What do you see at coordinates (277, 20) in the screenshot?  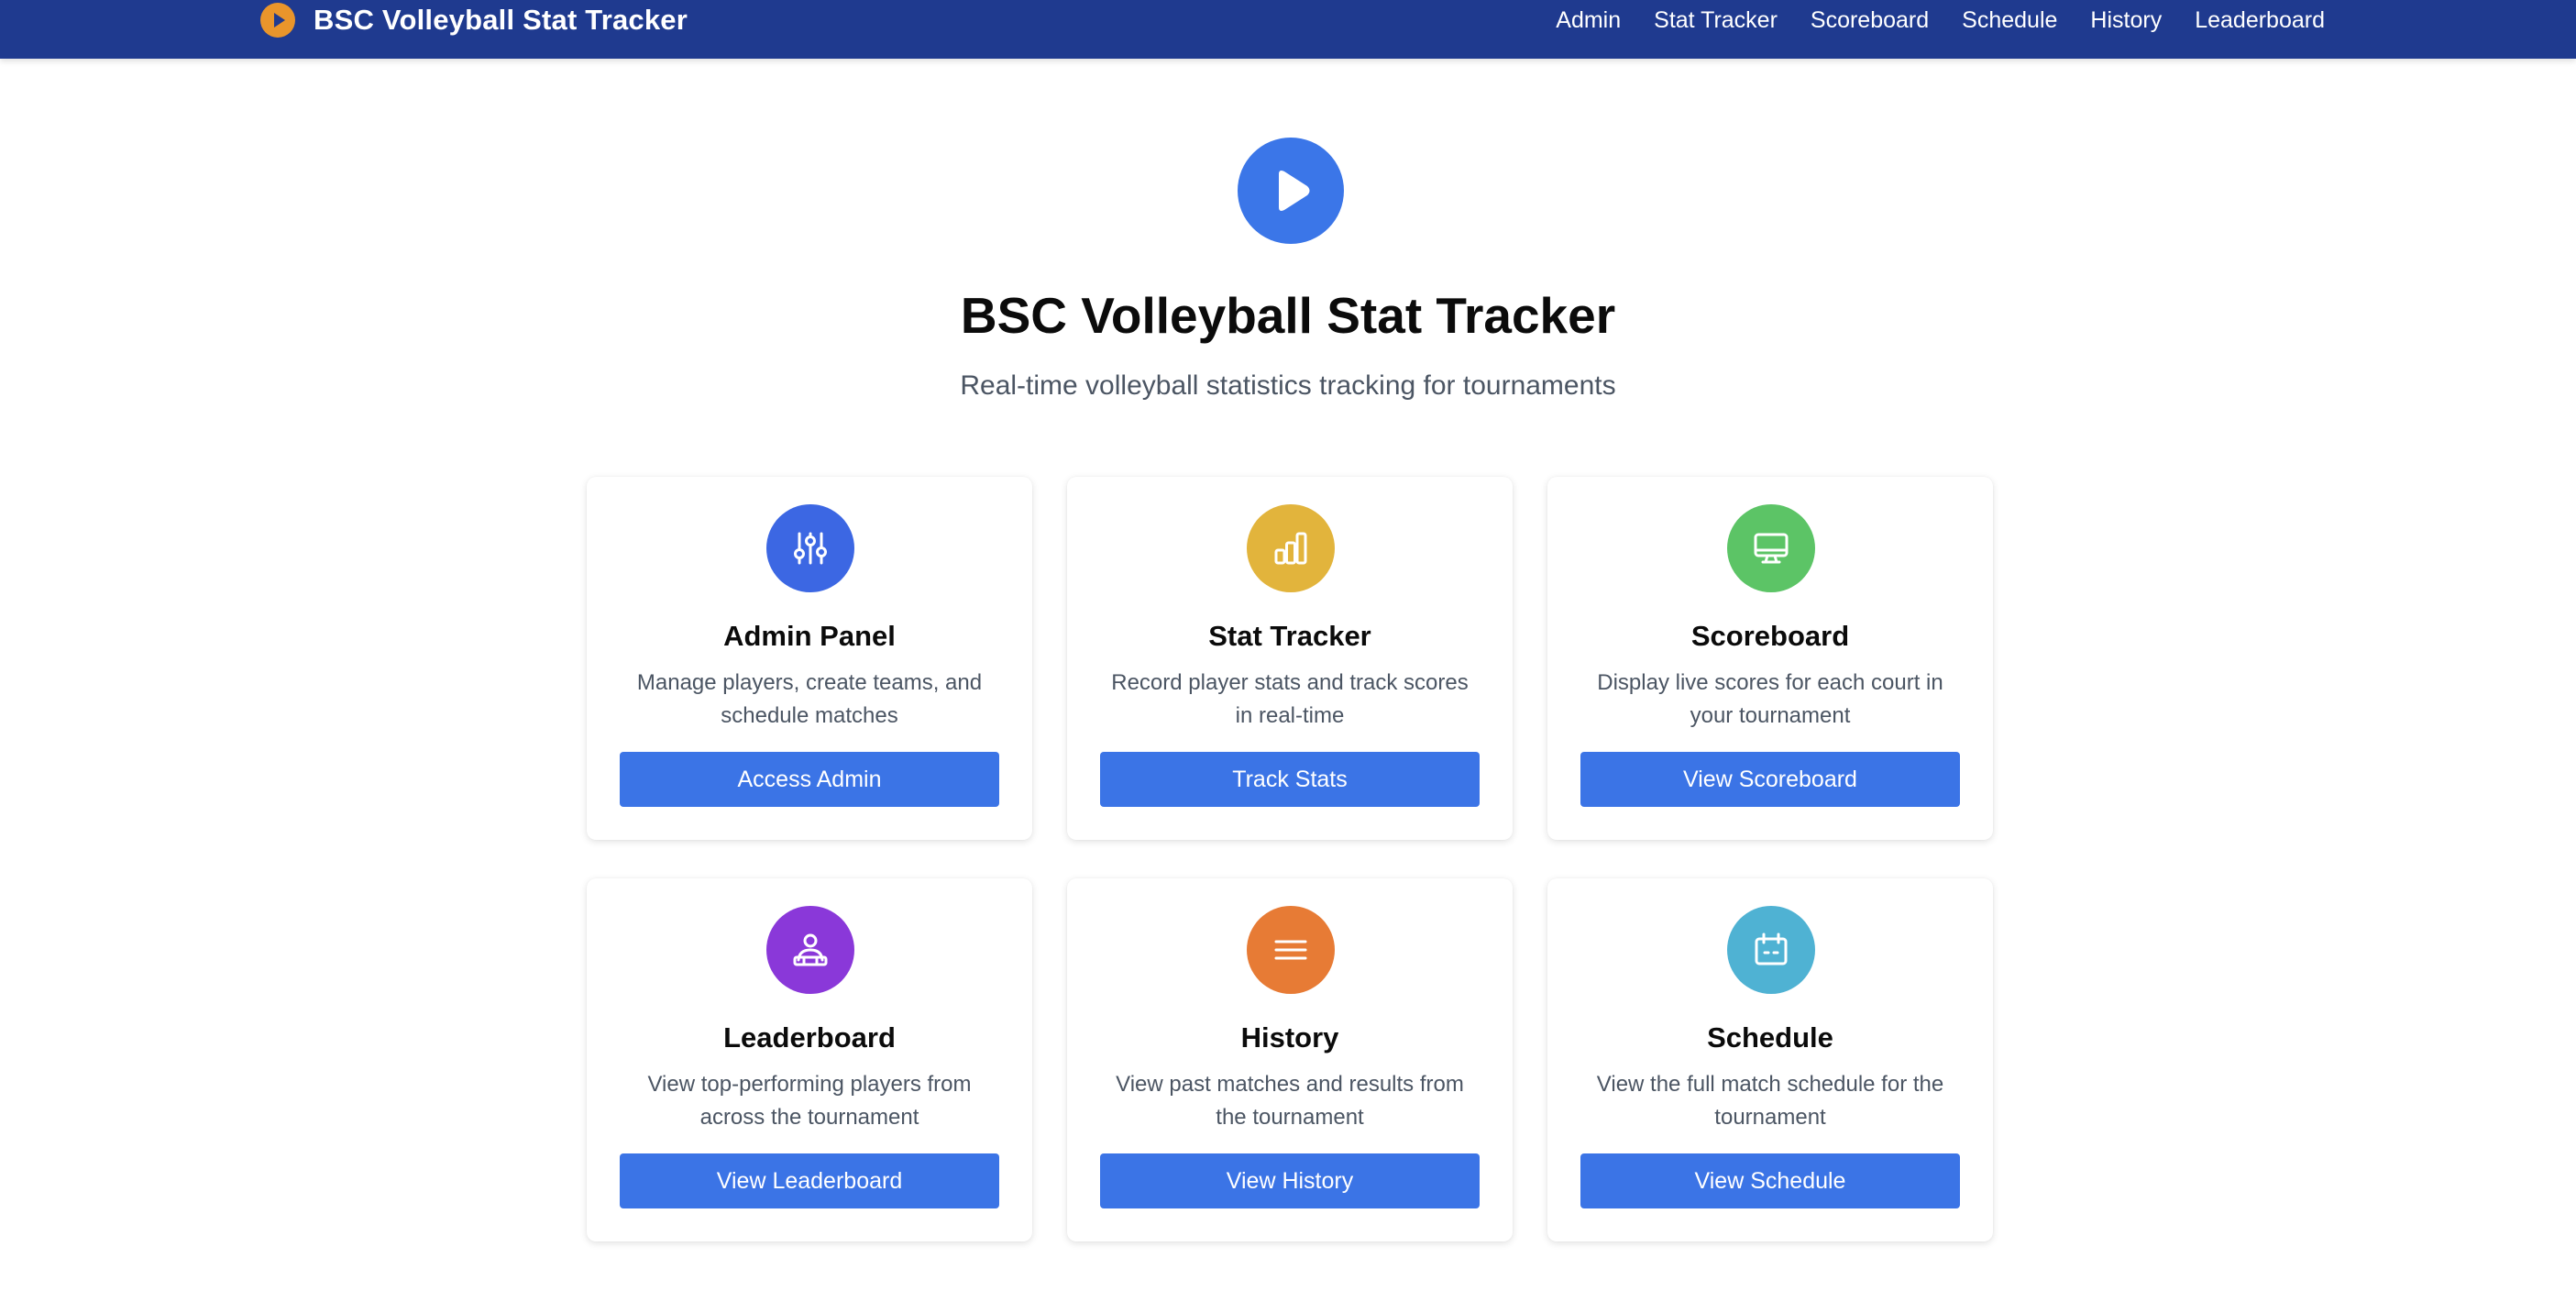 I see `play-circle-icon` at bounding box center [277, 20].